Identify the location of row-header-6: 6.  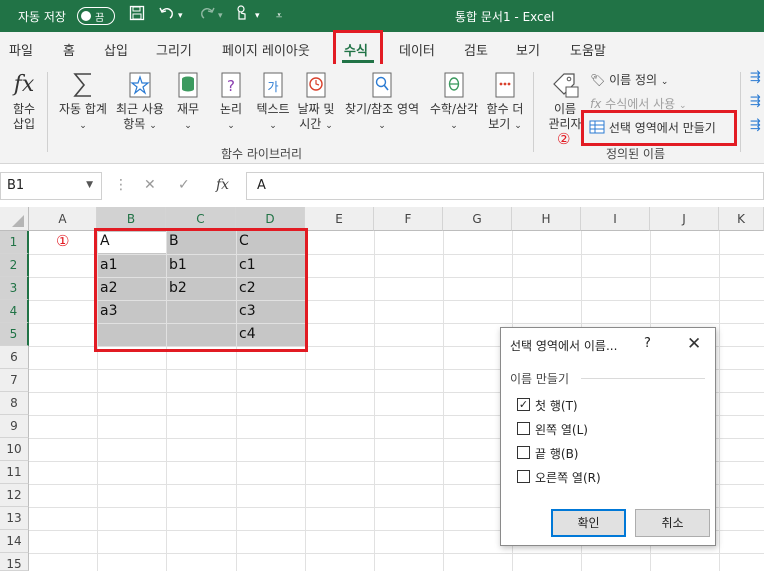
(14, 357).